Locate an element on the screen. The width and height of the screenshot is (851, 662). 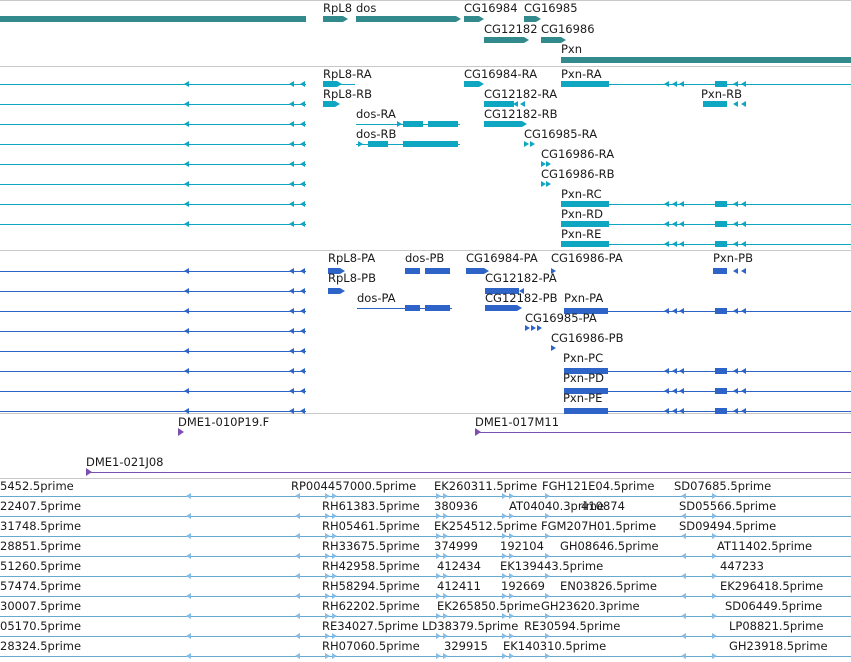
est-label: GH23620.3prime is located at coordinates (590, 606).